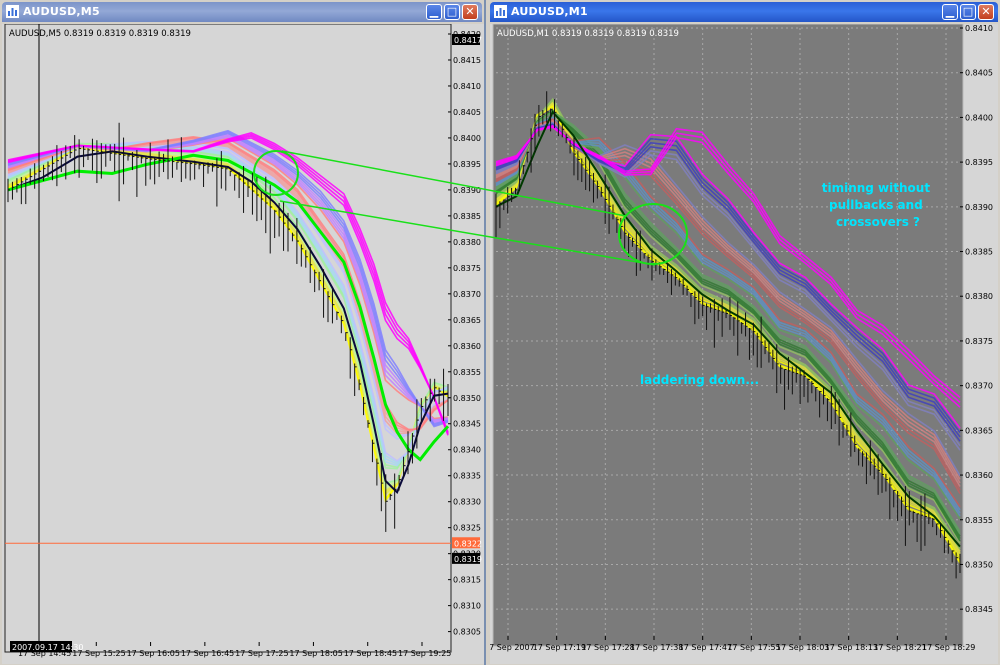 The height and width of the screenshot is (665, 1000). Describe the element at coordinates (467, 60) in the screenshot. I see `y-tick-label: 0.8415` at that location.